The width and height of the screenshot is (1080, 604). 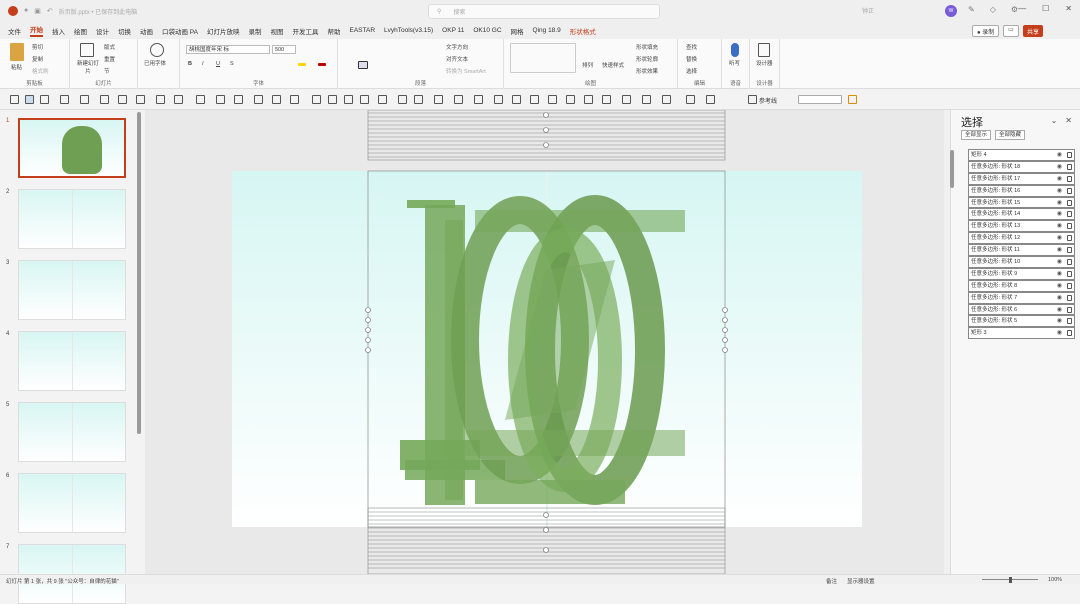 What do you see at coordinates (1055, 580) in the screenshot?
I see `zoom-level: 100%` at bounding box center [1055, 580].